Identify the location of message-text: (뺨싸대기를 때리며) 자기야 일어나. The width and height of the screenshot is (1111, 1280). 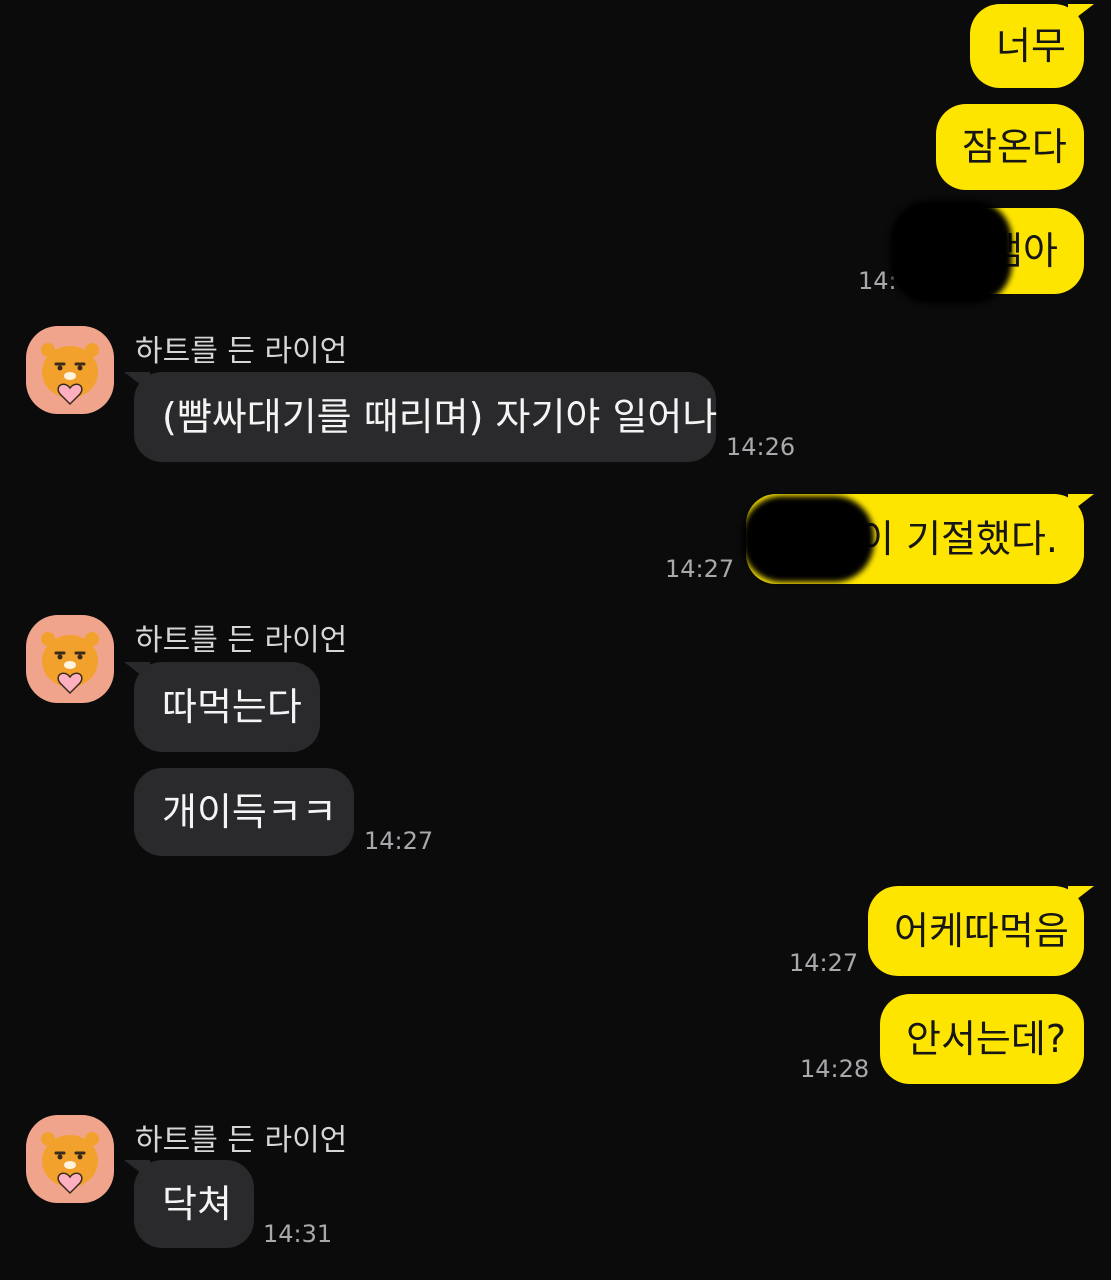
(440, 417).